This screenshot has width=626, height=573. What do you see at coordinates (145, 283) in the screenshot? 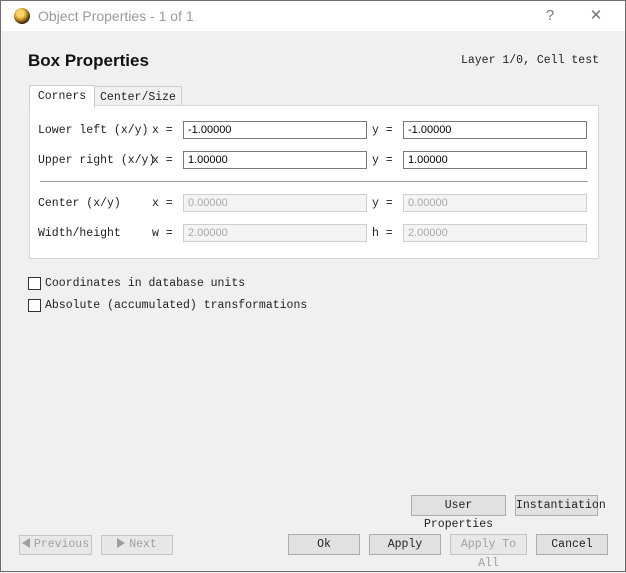
I see `dbu-checkbox-label: Coordinates in database units` at bounding box center [145, 283].